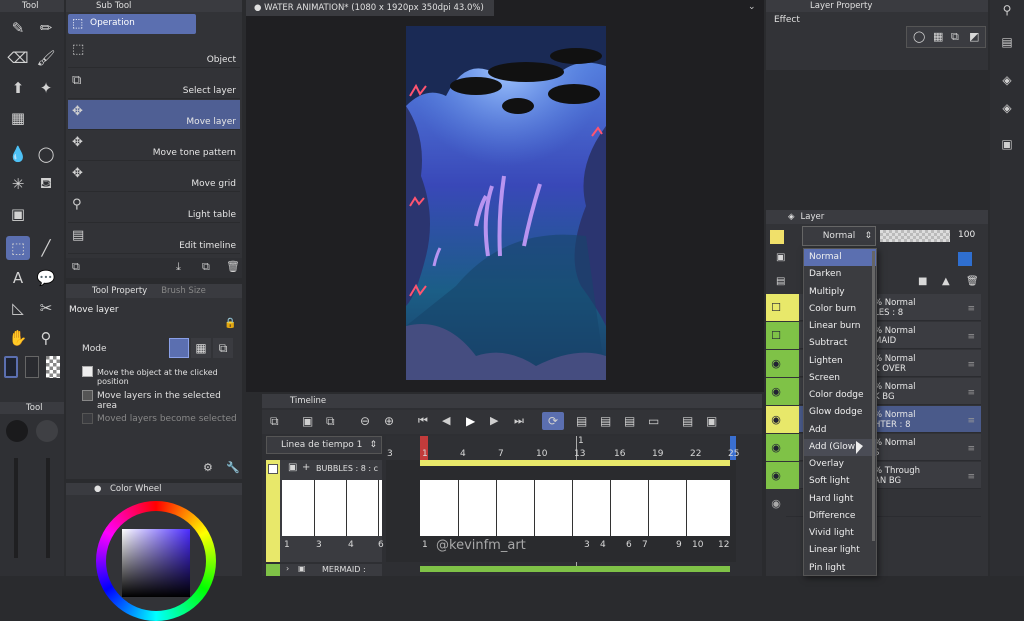 Image resolution: width=1024 pixels, height=621 pixels. I want to click on blend-tool-icon: 💧, so click(18, 154).